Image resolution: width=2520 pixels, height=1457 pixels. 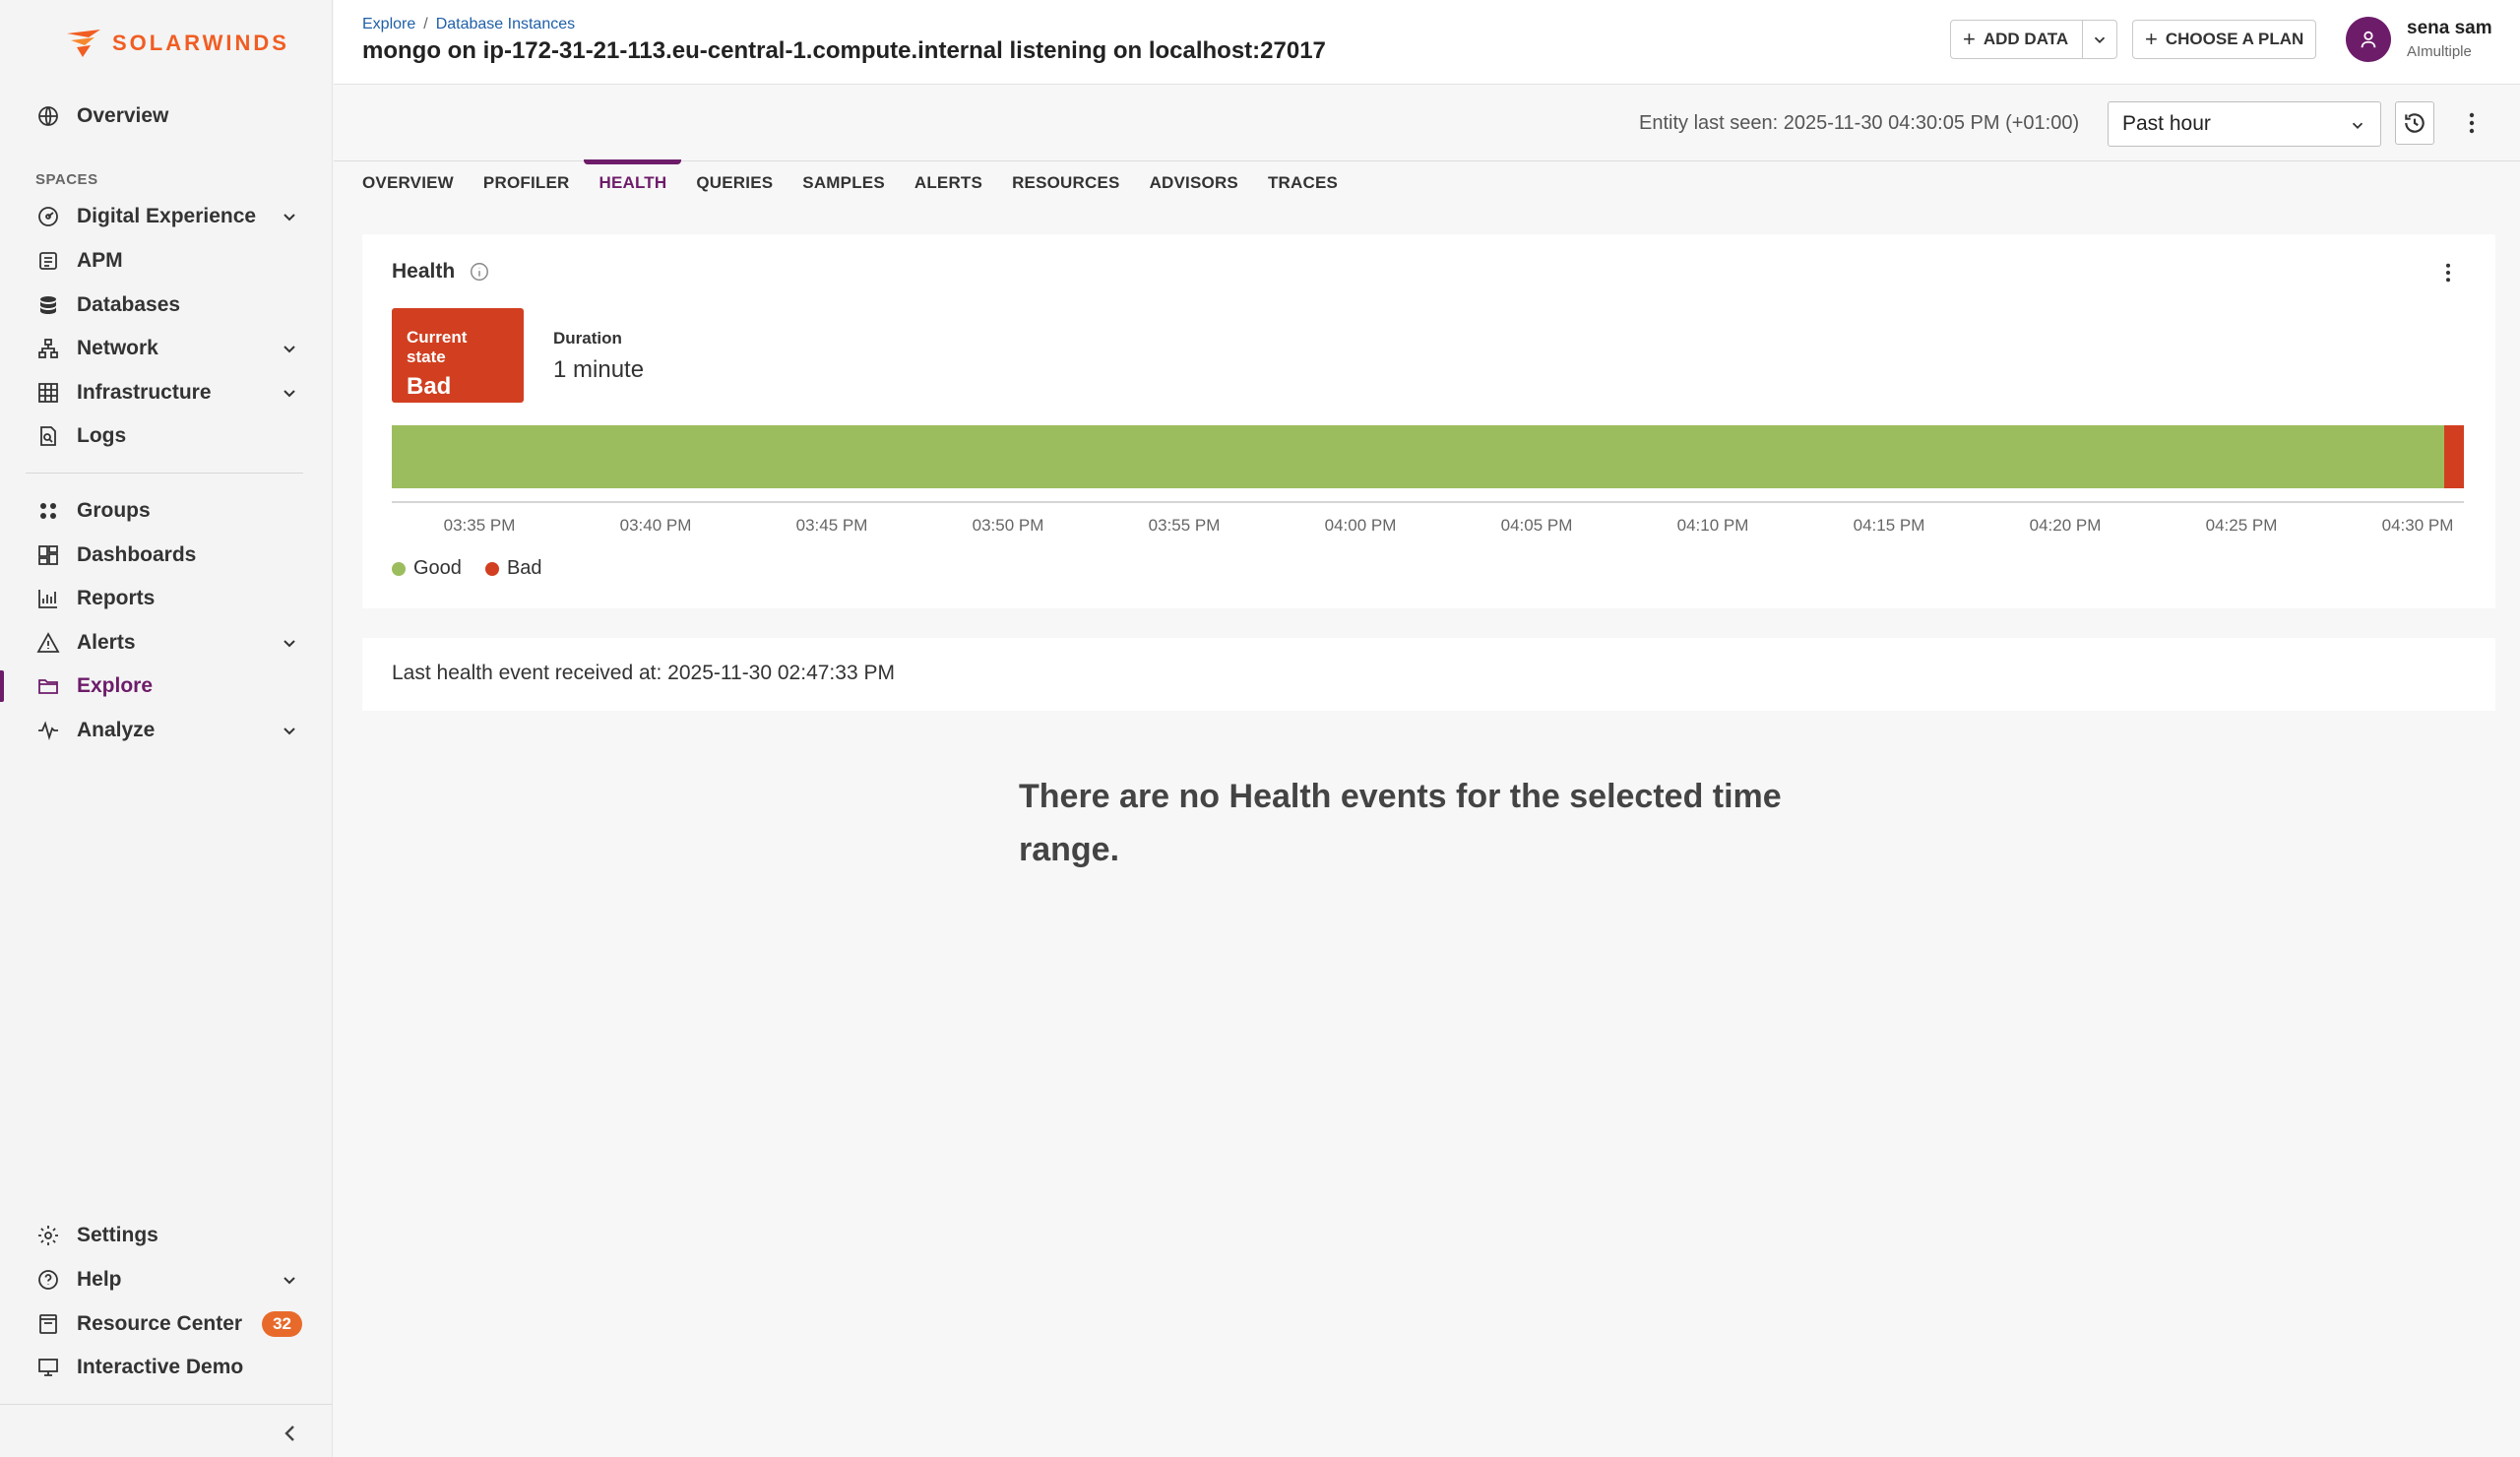 I want to click on sidebar-item-reports: Reports, so click(x=166, y=598).